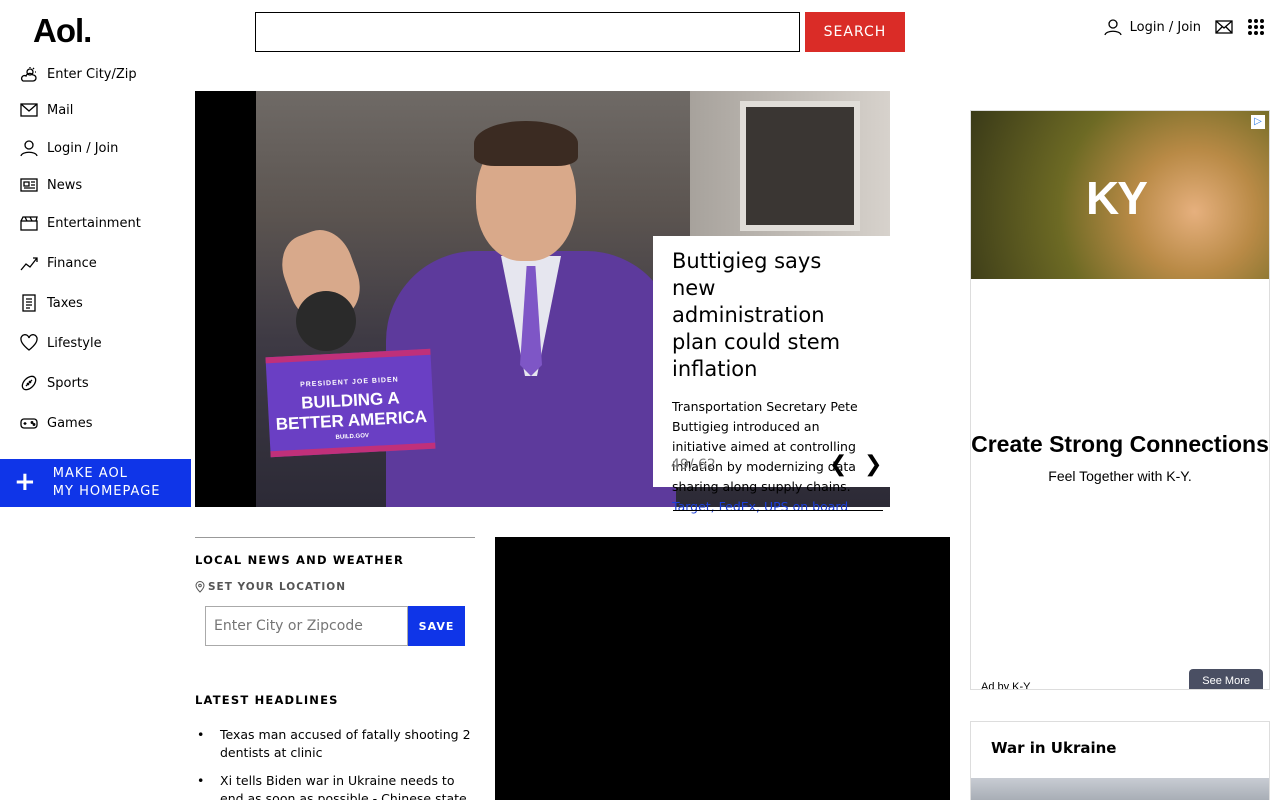 This screenshot has height=800, width=1280. Describe the element at coordinates (29, 303) in the screenshot. I see `tax-icon` at that location.